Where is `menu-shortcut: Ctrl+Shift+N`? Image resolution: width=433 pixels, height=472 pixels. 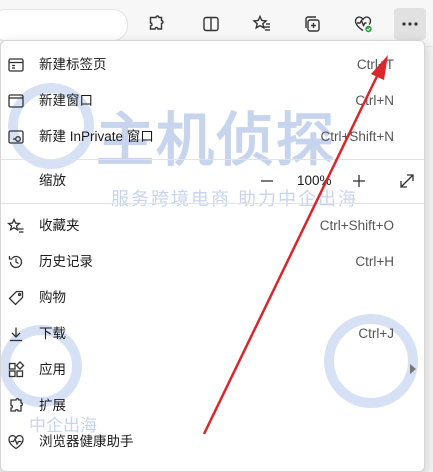
menu-shortcut: Ctrl+Shift+N is located at coordinates (357, 136).